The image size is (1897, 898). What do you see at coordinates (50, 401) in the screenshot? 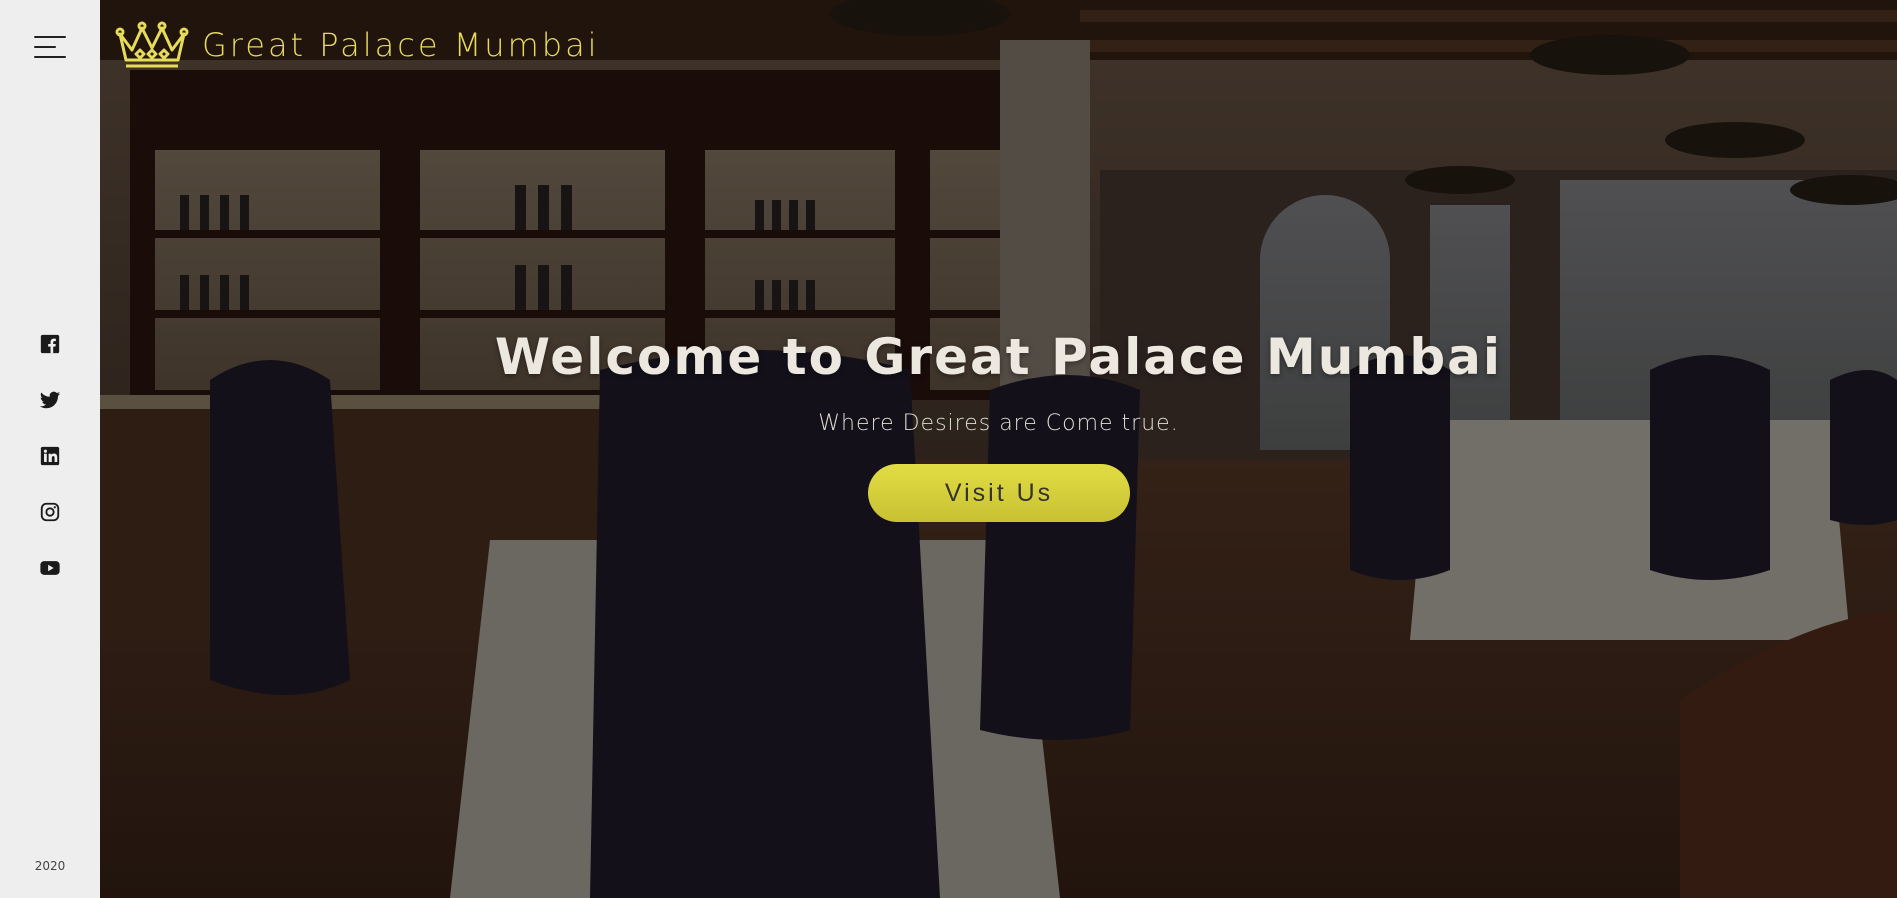
I see `twitter-icon` at bounding box center [50, 401].